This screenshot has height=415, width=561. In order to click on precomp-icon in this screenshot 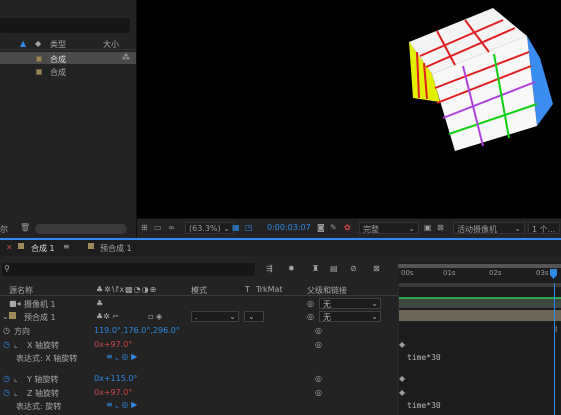, I will do `click(12, 315)`.